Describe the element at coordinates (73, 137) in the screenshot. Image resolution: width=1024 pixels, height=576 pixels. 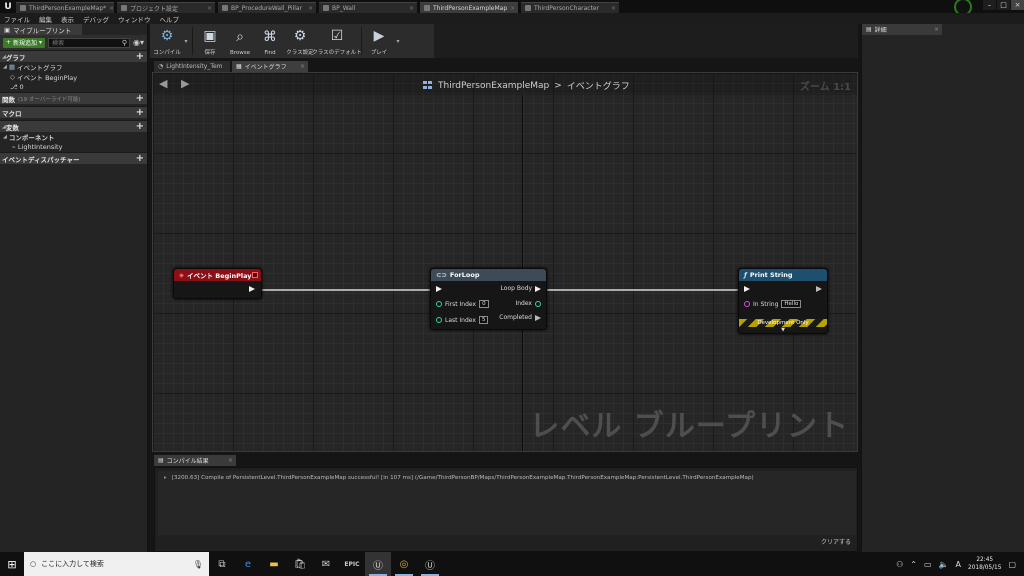
I see `tree-item-components: ◢ コンポーネント` at that location.